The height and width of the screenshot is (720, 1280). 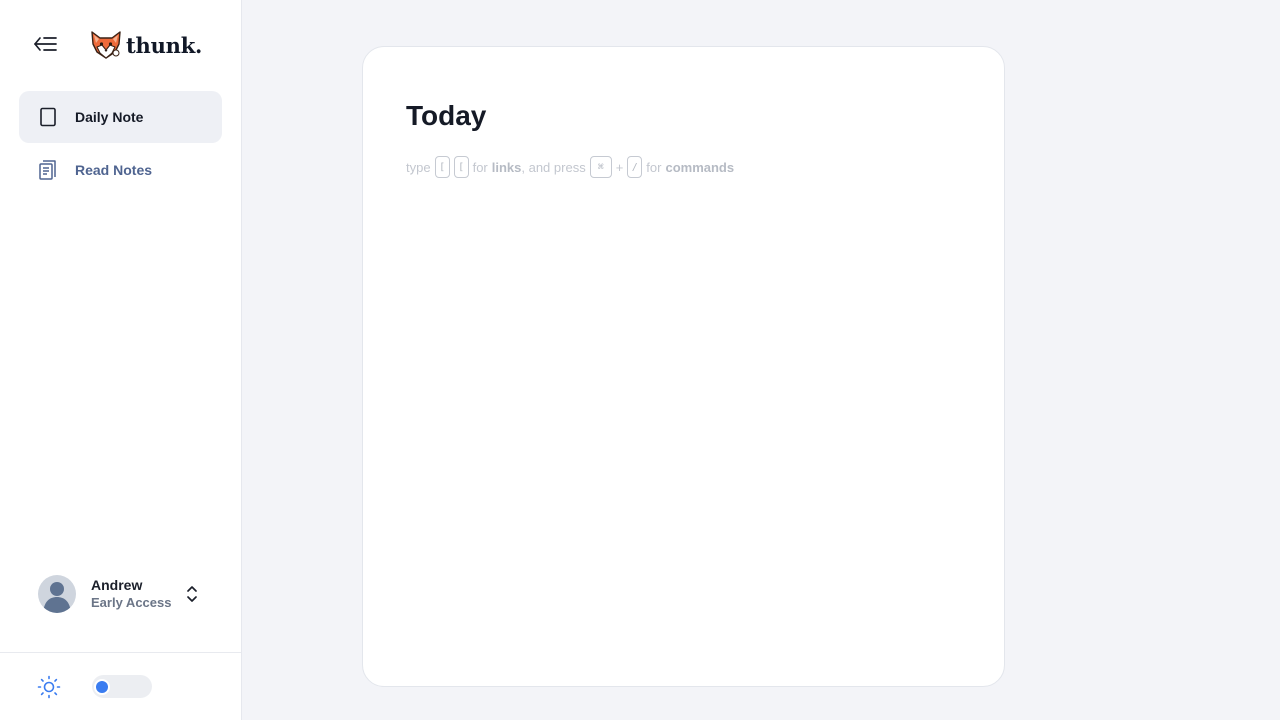 I want to click on brand-name: thunk., so click(x=164, y=45).